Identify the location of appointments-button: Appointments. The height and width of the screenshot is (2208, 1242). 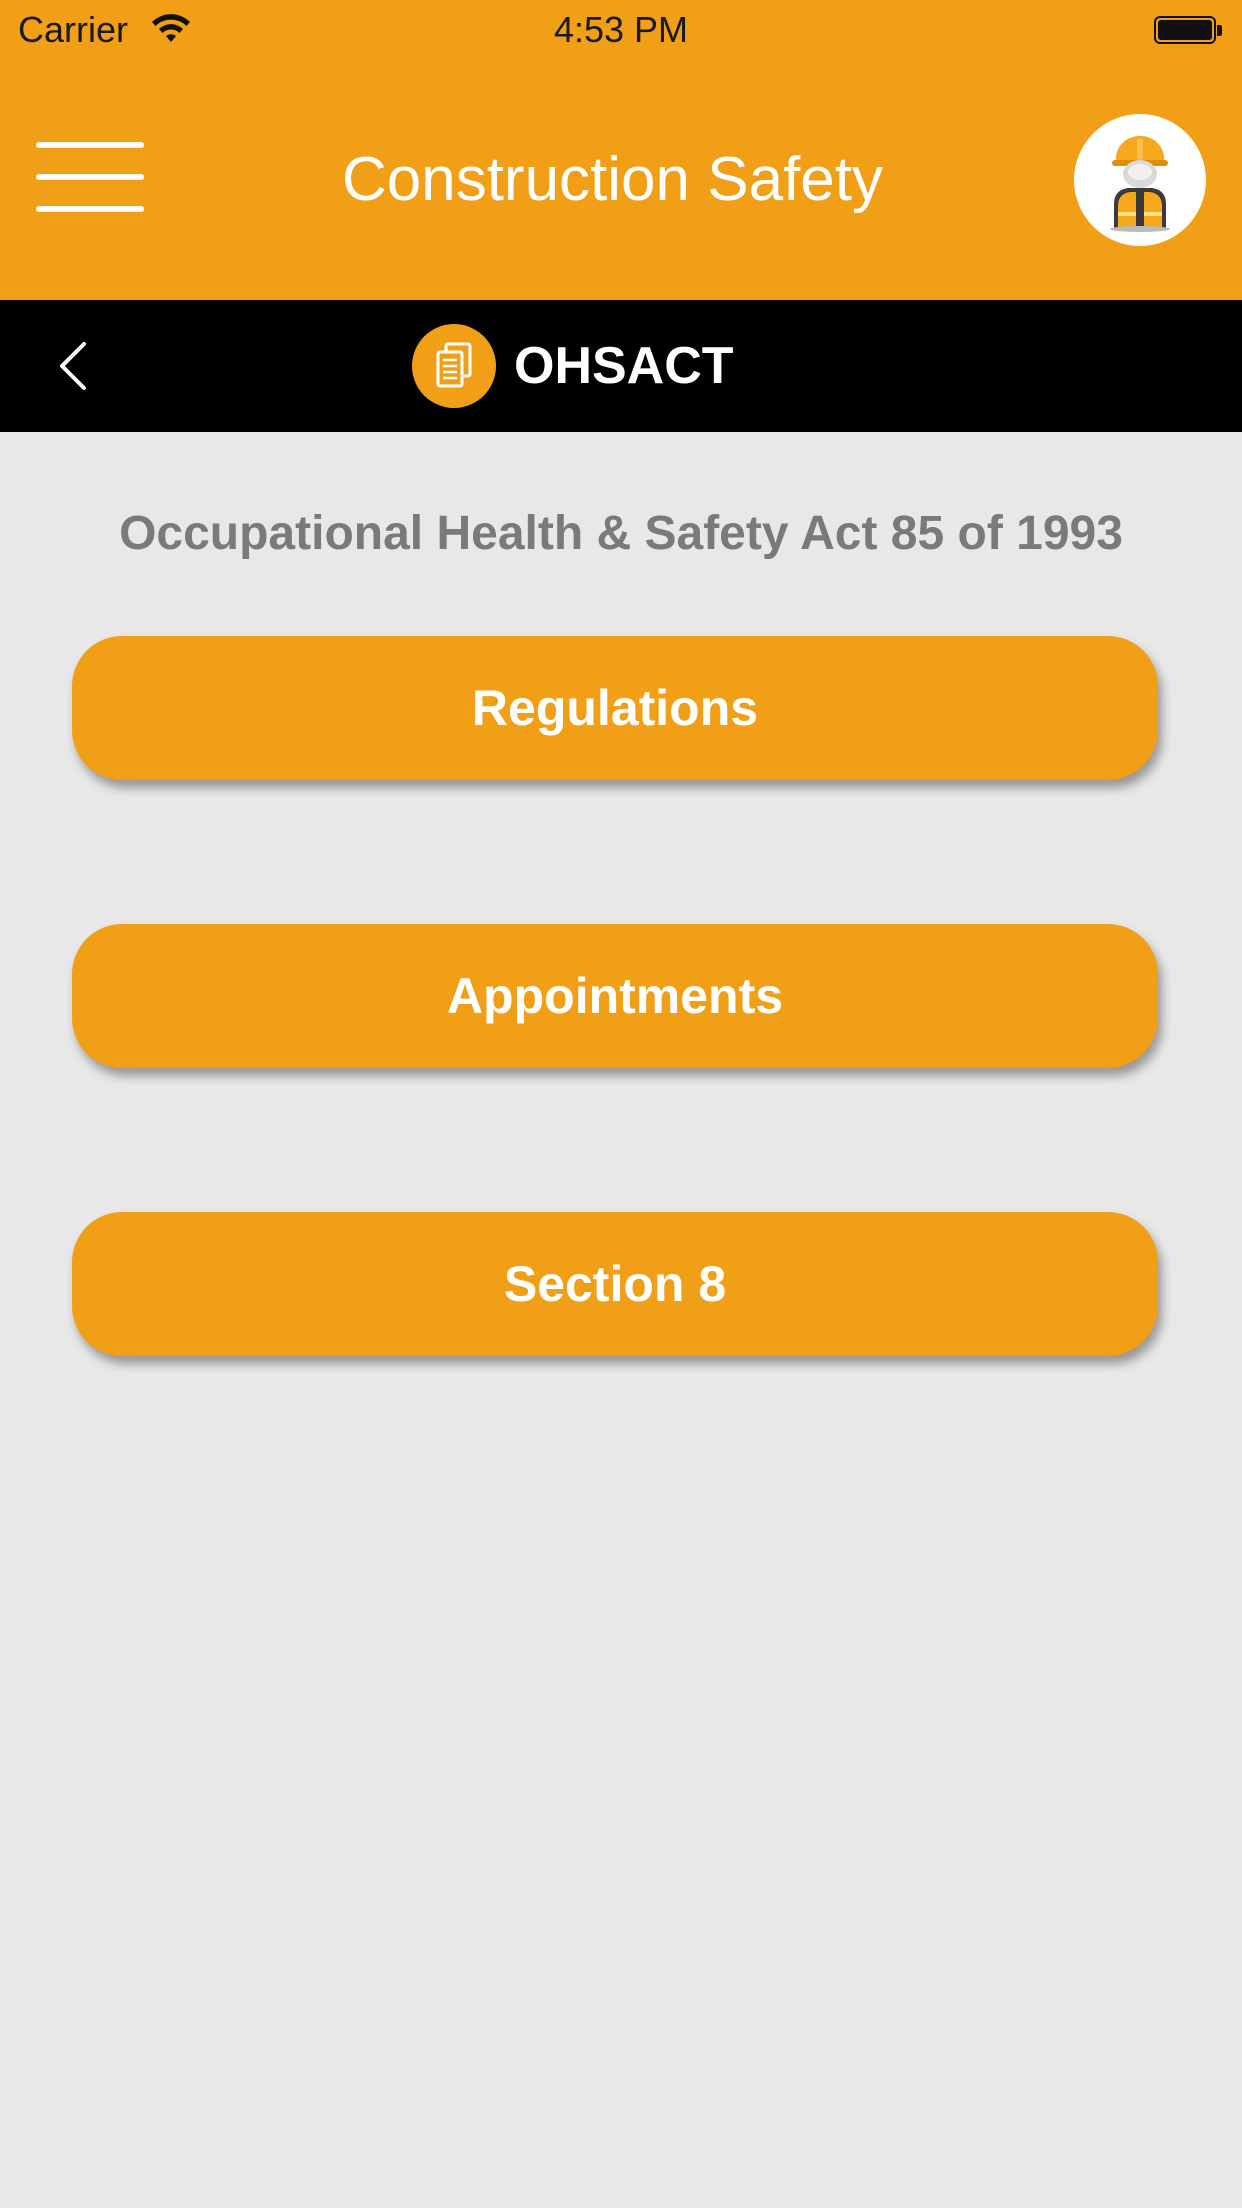
(615, 996).